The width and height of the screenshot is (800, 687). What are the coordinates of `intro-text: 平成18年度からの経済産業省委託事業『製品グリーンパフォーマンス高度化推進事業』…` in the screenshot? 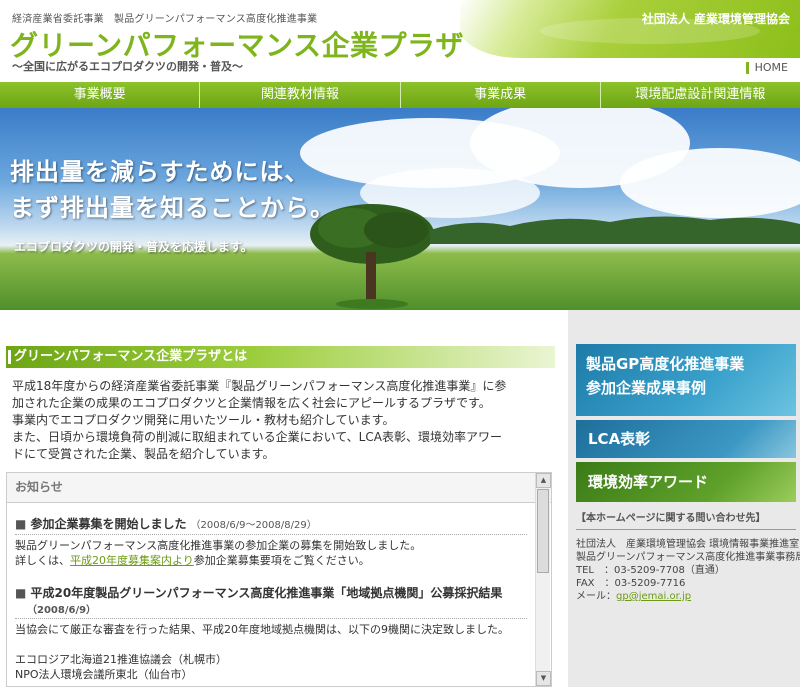 It's located at (286, 420).